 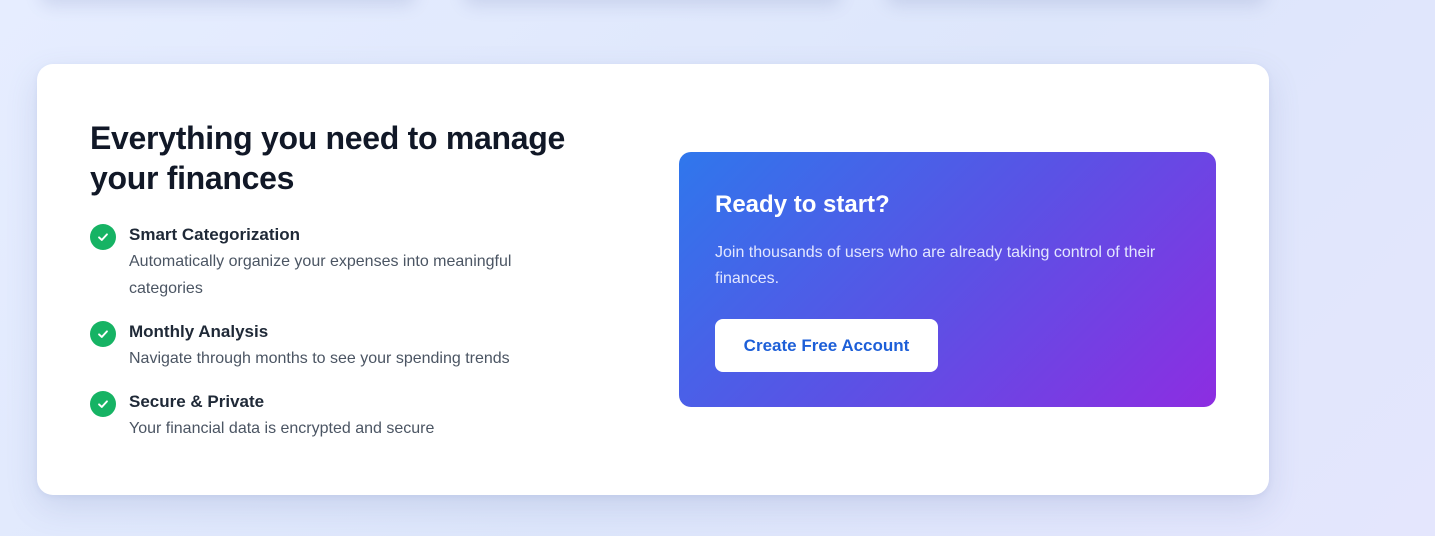 I want to click on feature-title: Monthly Analysis, so click(x=199, y=331).